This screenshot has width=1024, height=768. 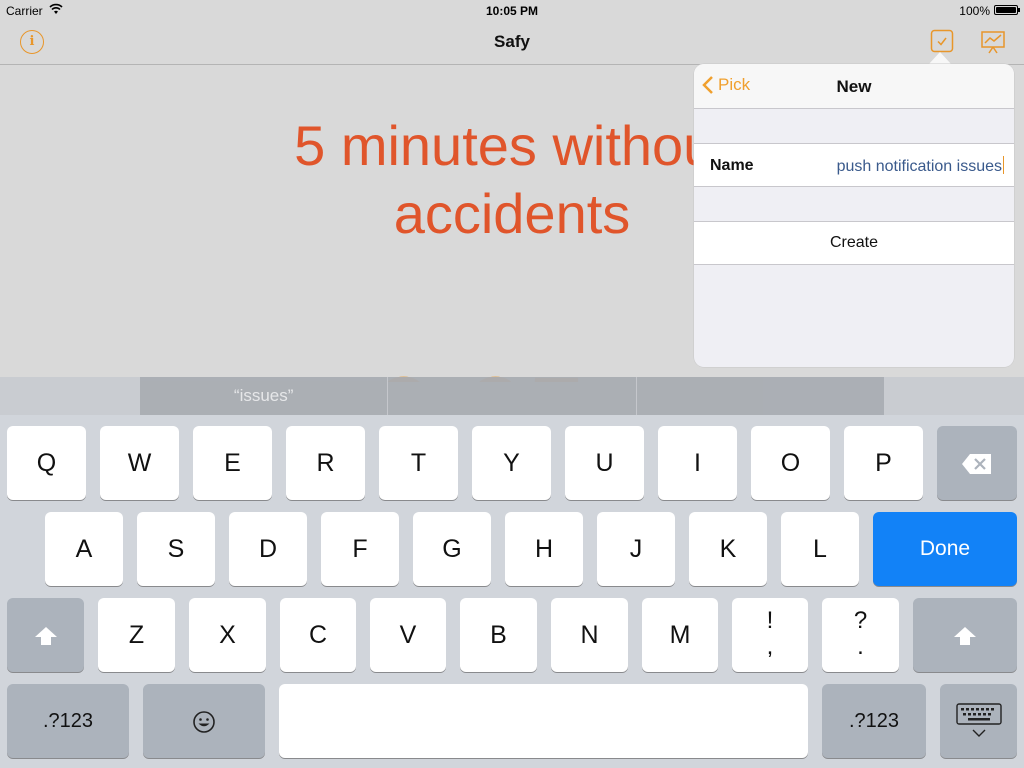 I want to click on check-icon, so click(x=942, y=41).